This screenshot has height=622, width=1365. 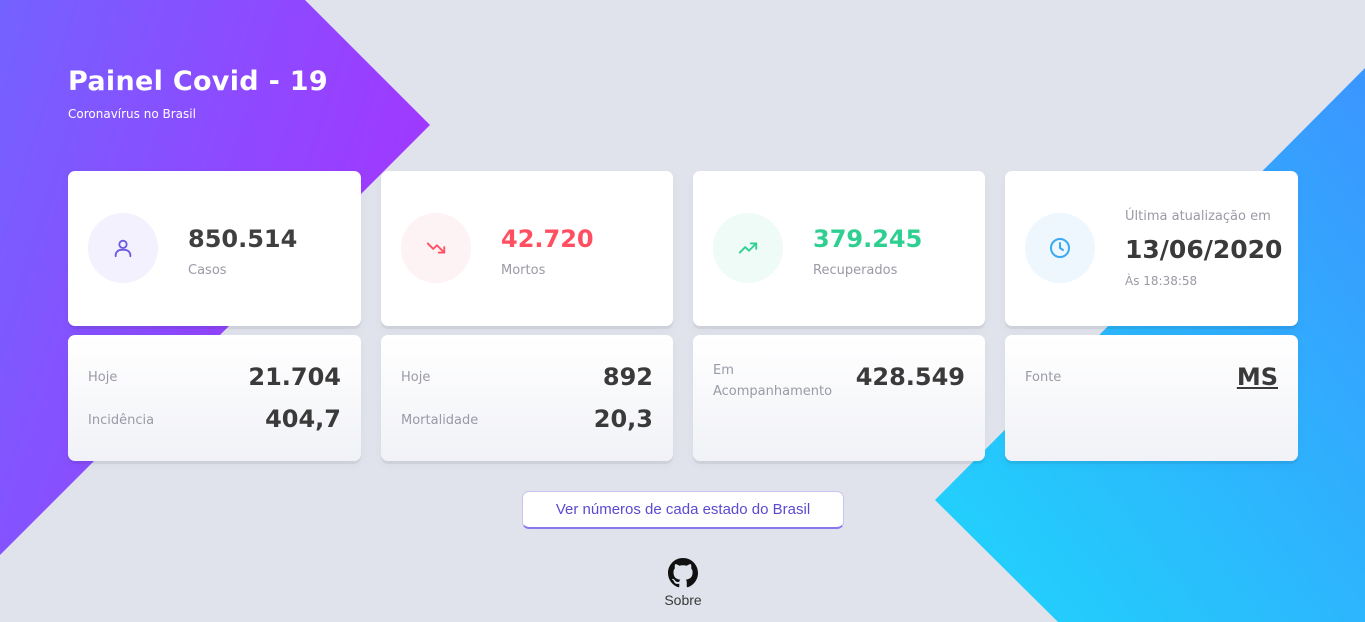 What do you see at coordinates (123, 248) in the screenshot?
I see `user-icon` at bounding box center [123, 248].